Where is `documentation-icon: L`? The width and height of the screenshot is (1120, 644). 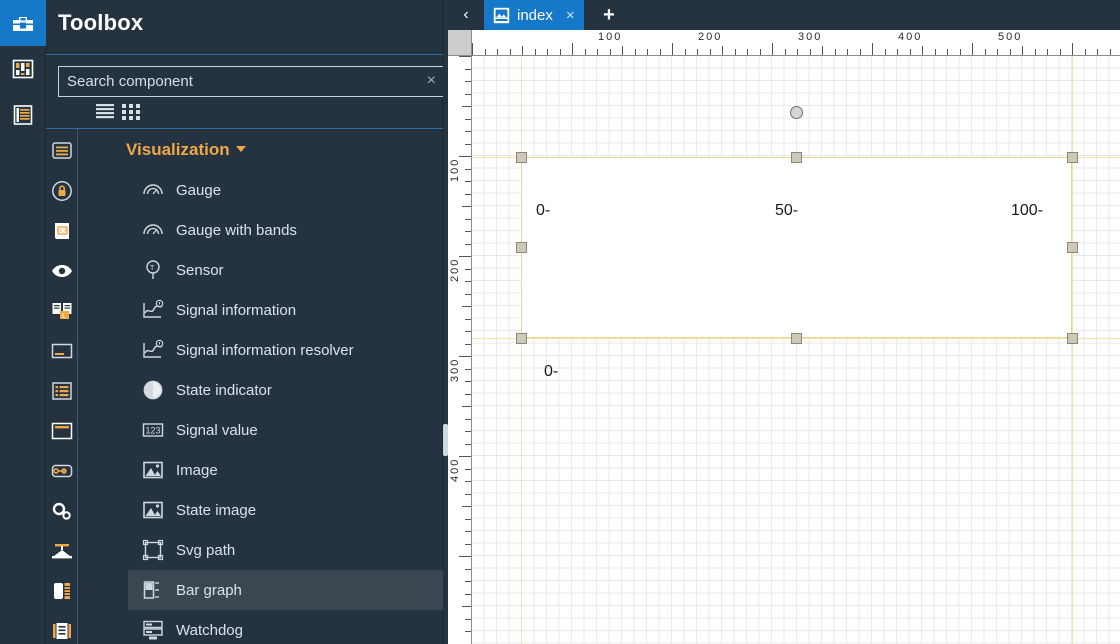
documentation-icon: L is located at coordinates (62, 311).